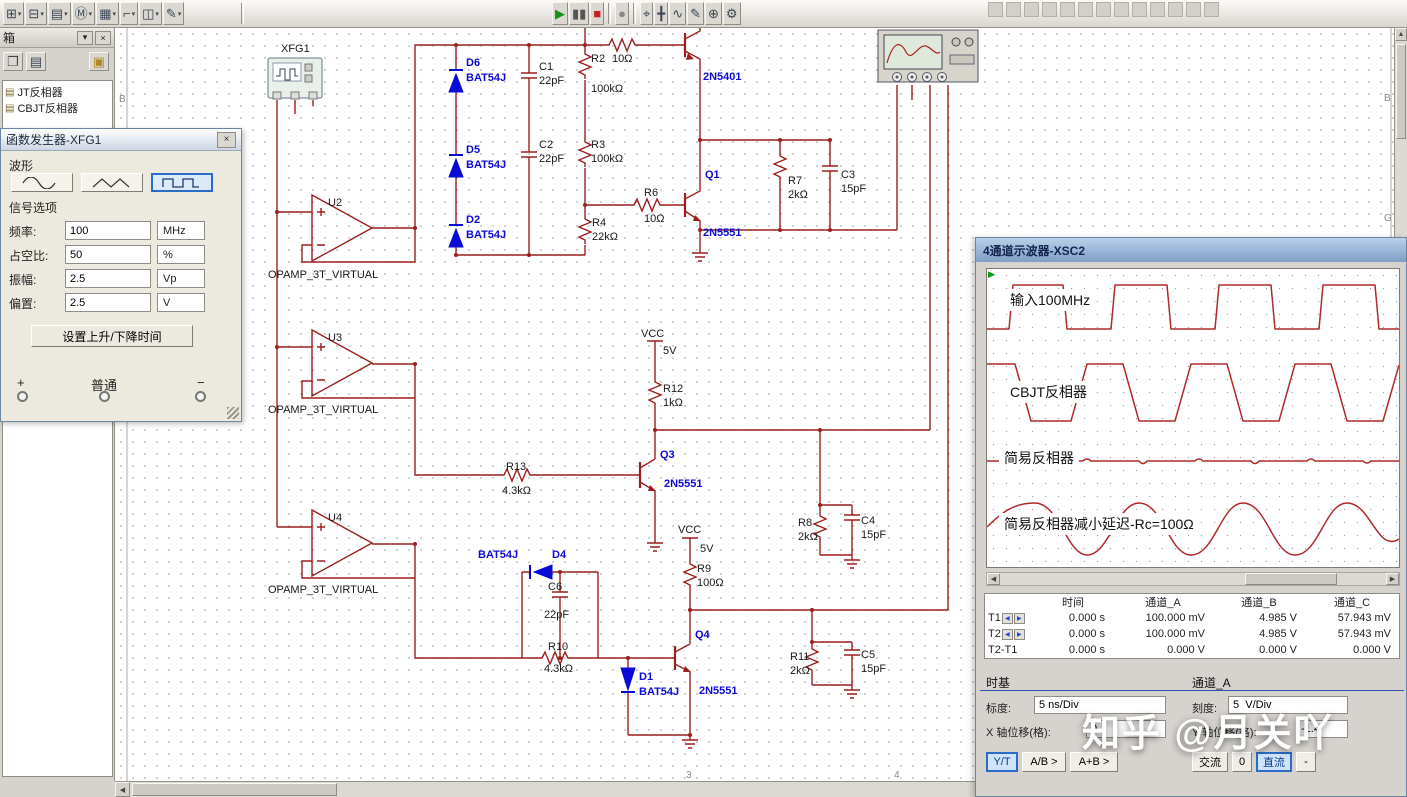 This screenshot has width=1407, height=797. What do you see at coordinates (129, 13) in the screenshot?
I see `place-connector-icon: ⌐ ▾` at bounding box center [129, 13].